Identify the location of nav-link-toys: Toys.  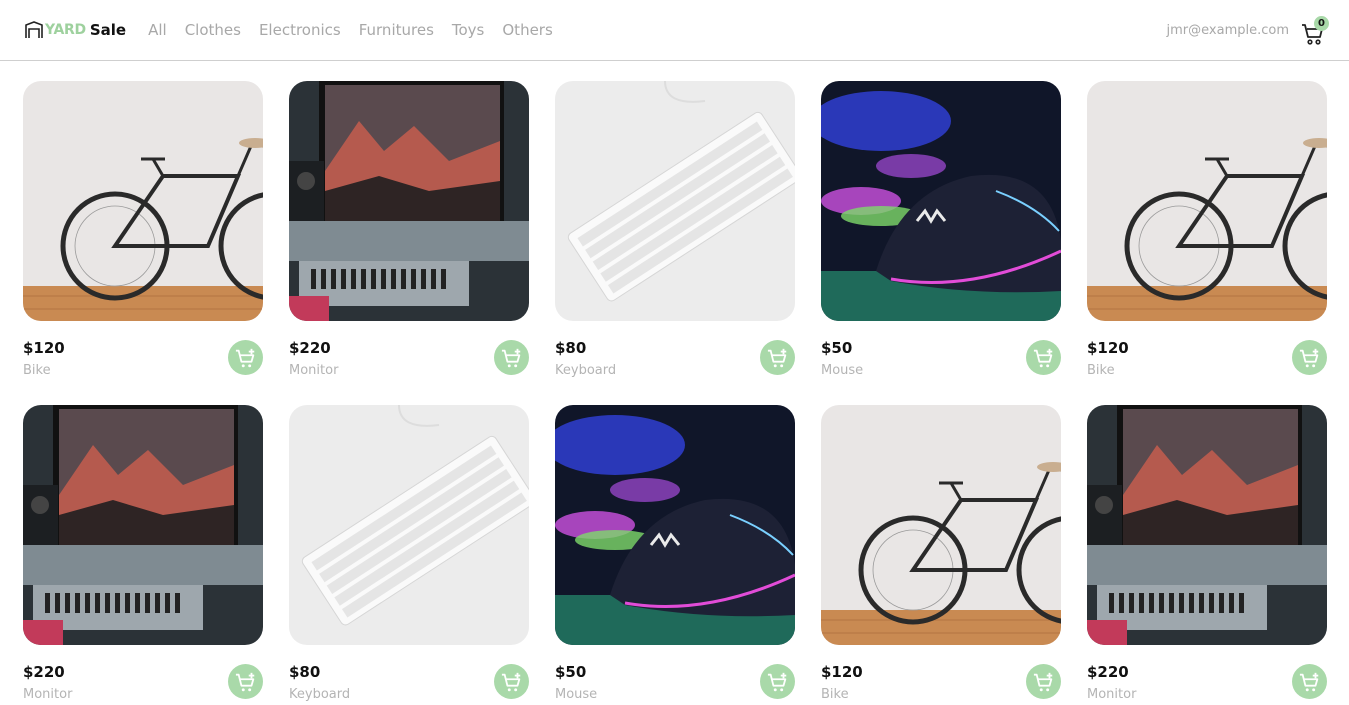
(468, 30).